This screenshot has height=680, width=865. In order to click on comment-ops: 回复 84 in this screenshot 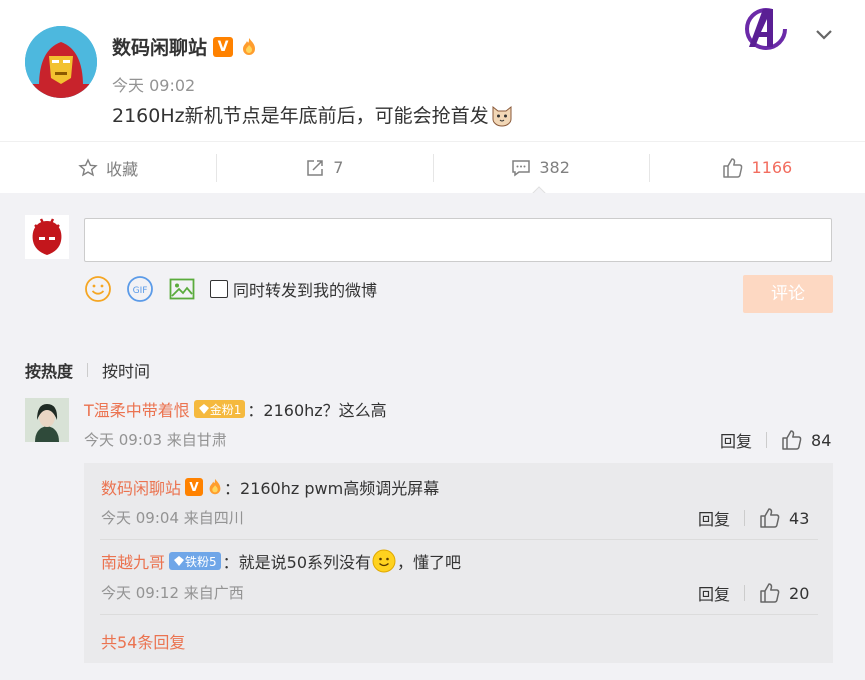, I will do `click(775, 440)`.